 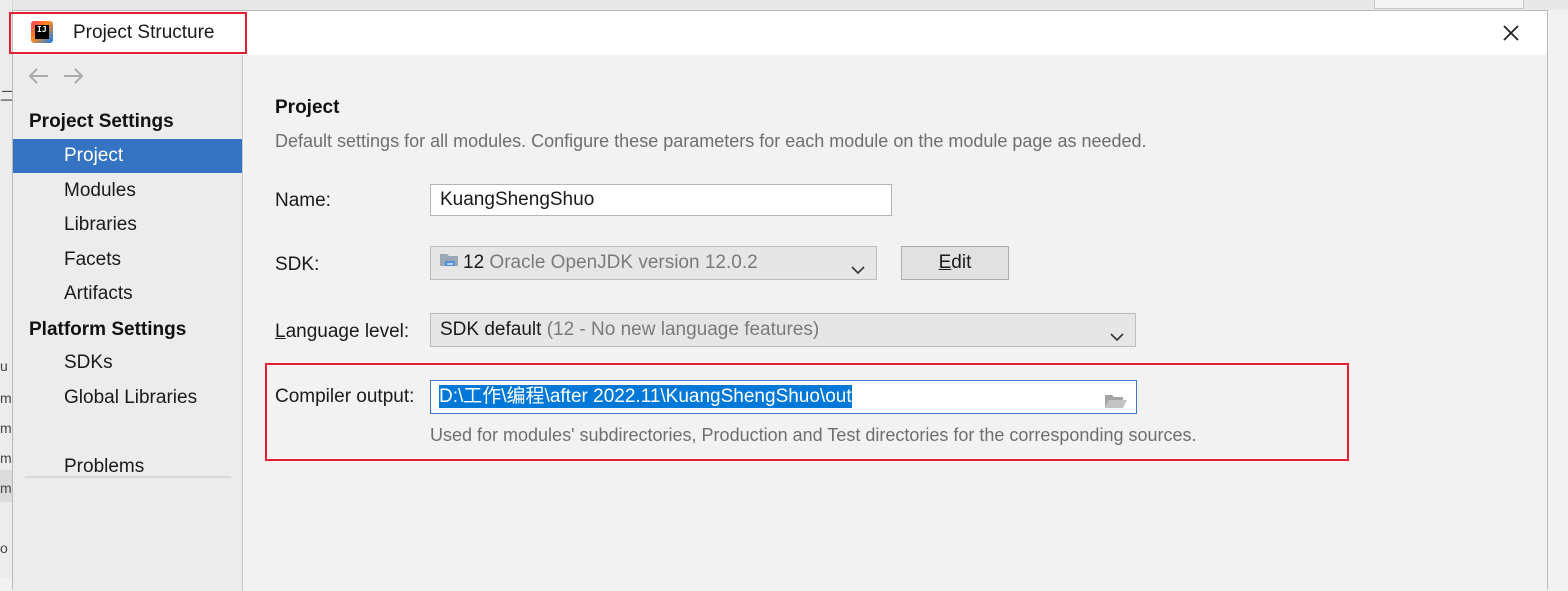 I want to click on section-project-settings: Project Settings, so click(x=101, y=121).